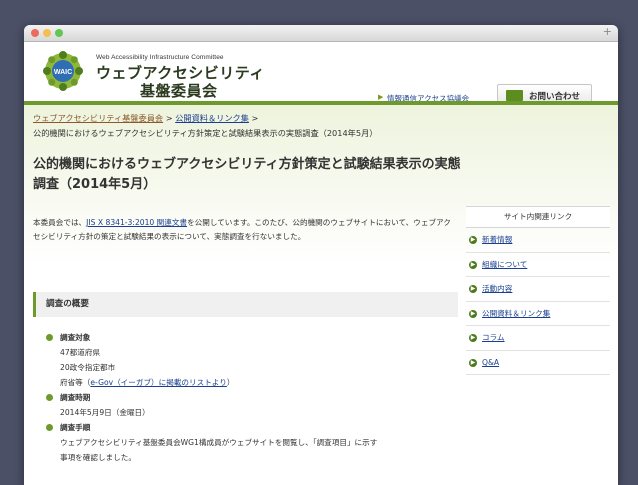 This screenshot has width=638, height=485. Describe the element at coordinates (381, 97) in the screenshot. I see `chevron-right-icon: ▶` at that location.